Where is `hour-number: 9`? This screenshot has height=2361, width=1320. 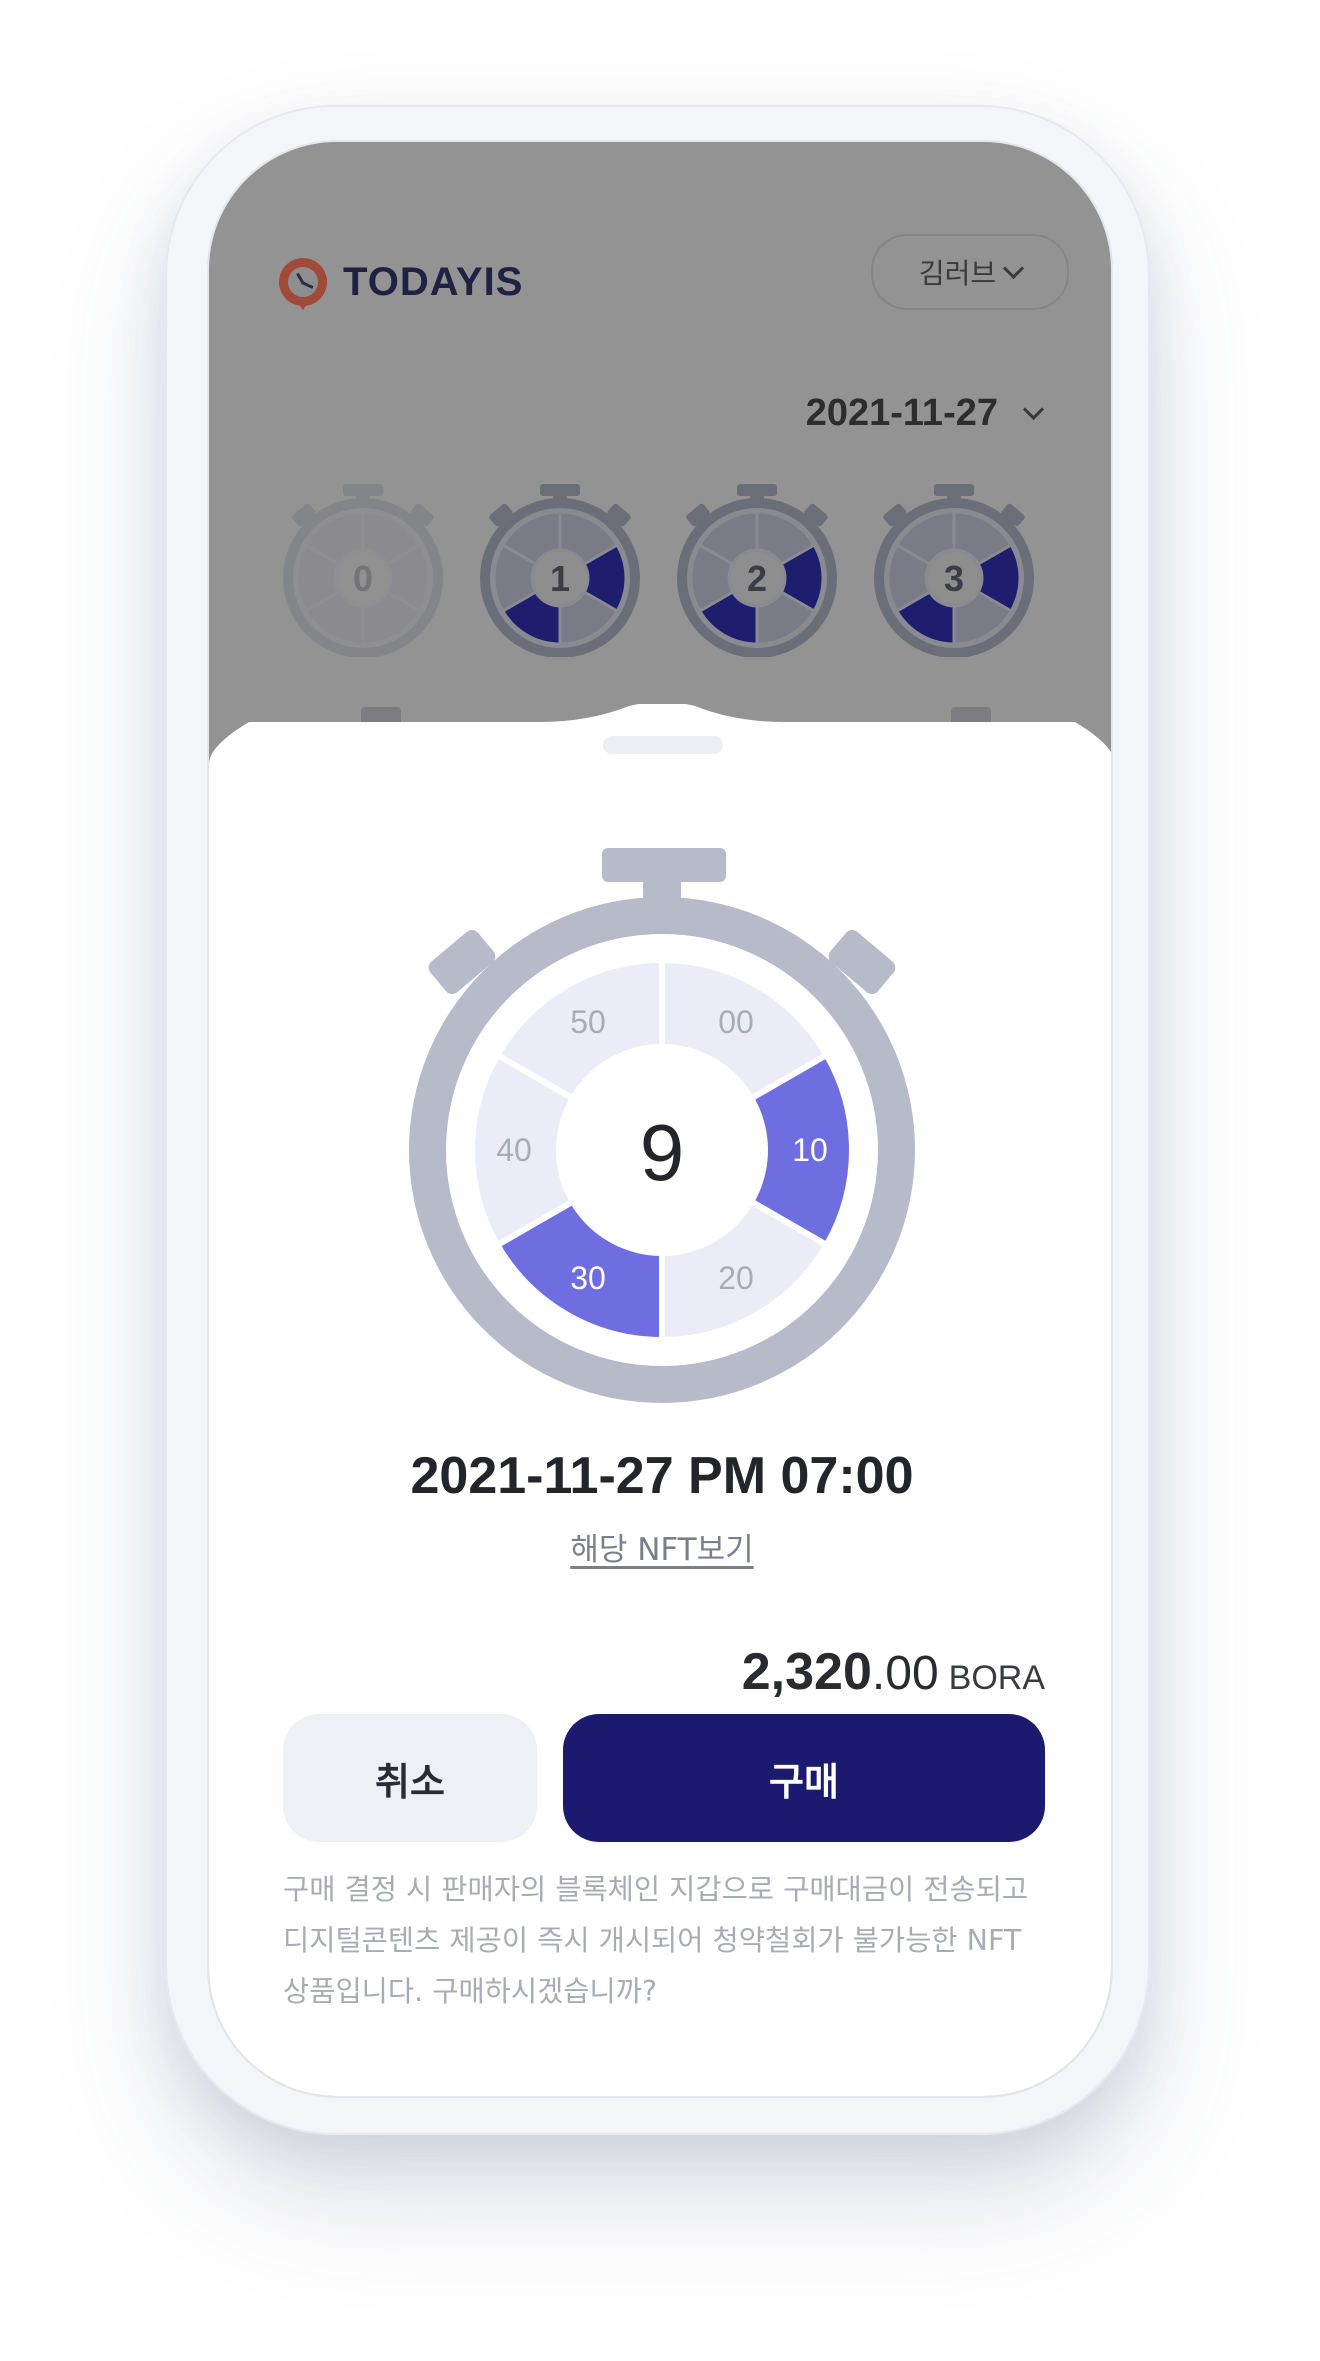
hour-number: 9 is located at coordinates (662, 1152).